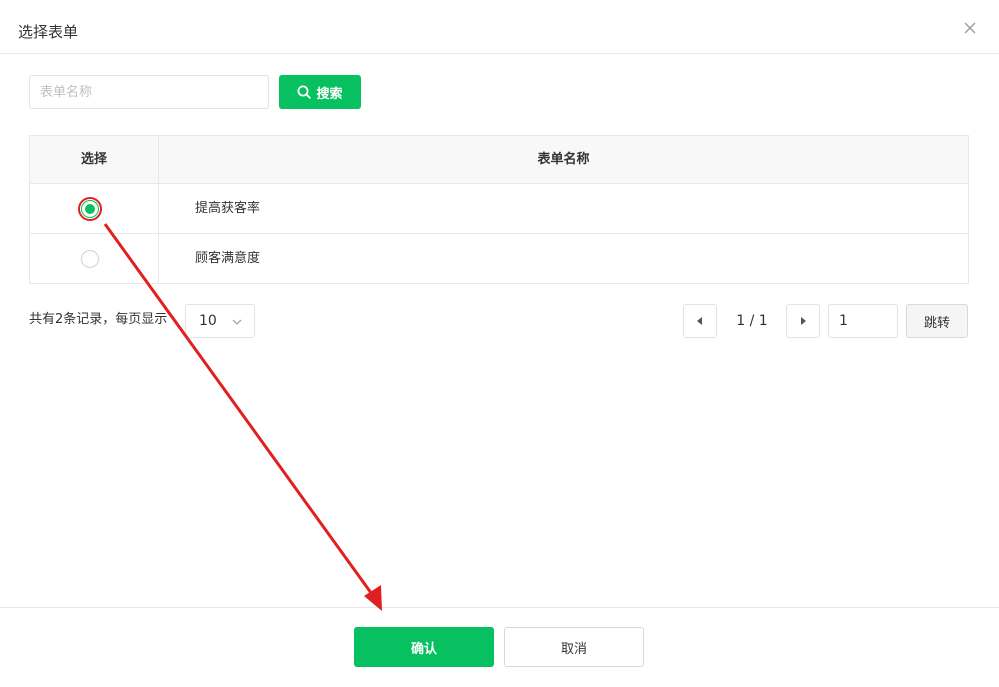 This screenshot has width=999, height=687. Describe the element at coordinates (237, 324) in the screenshot. I see `chevron-down-icon` at that location.